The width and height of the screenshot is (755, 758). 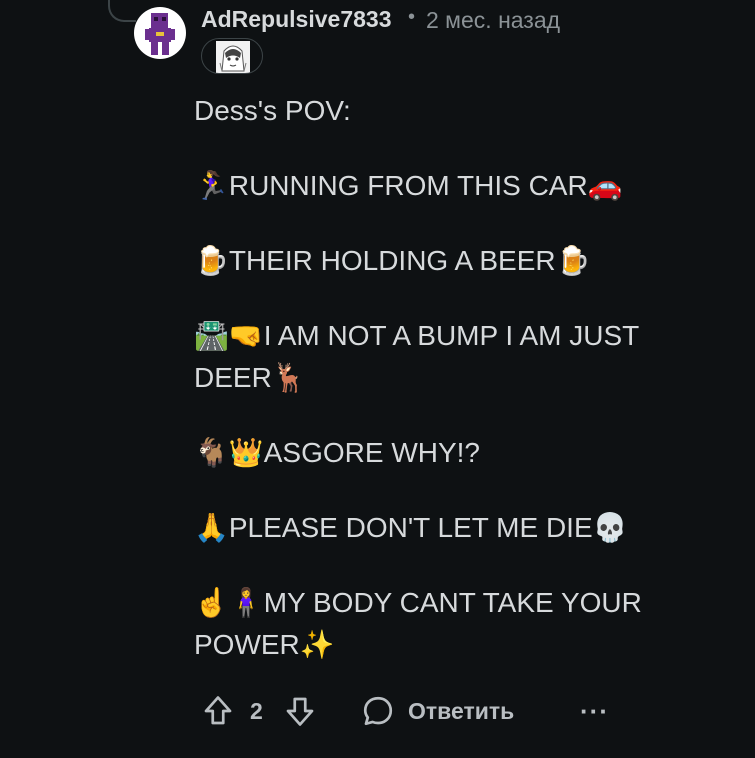 I want to click on comment-paragraph: Dess's POV:, so click(x=272, y=110).